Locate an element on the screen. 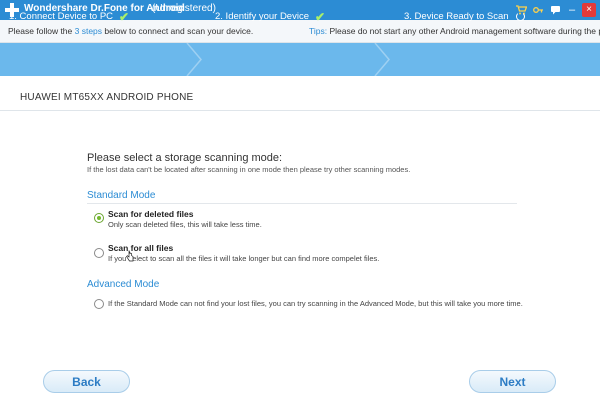  minimize-icon: – is located at coordinates (572, 10).